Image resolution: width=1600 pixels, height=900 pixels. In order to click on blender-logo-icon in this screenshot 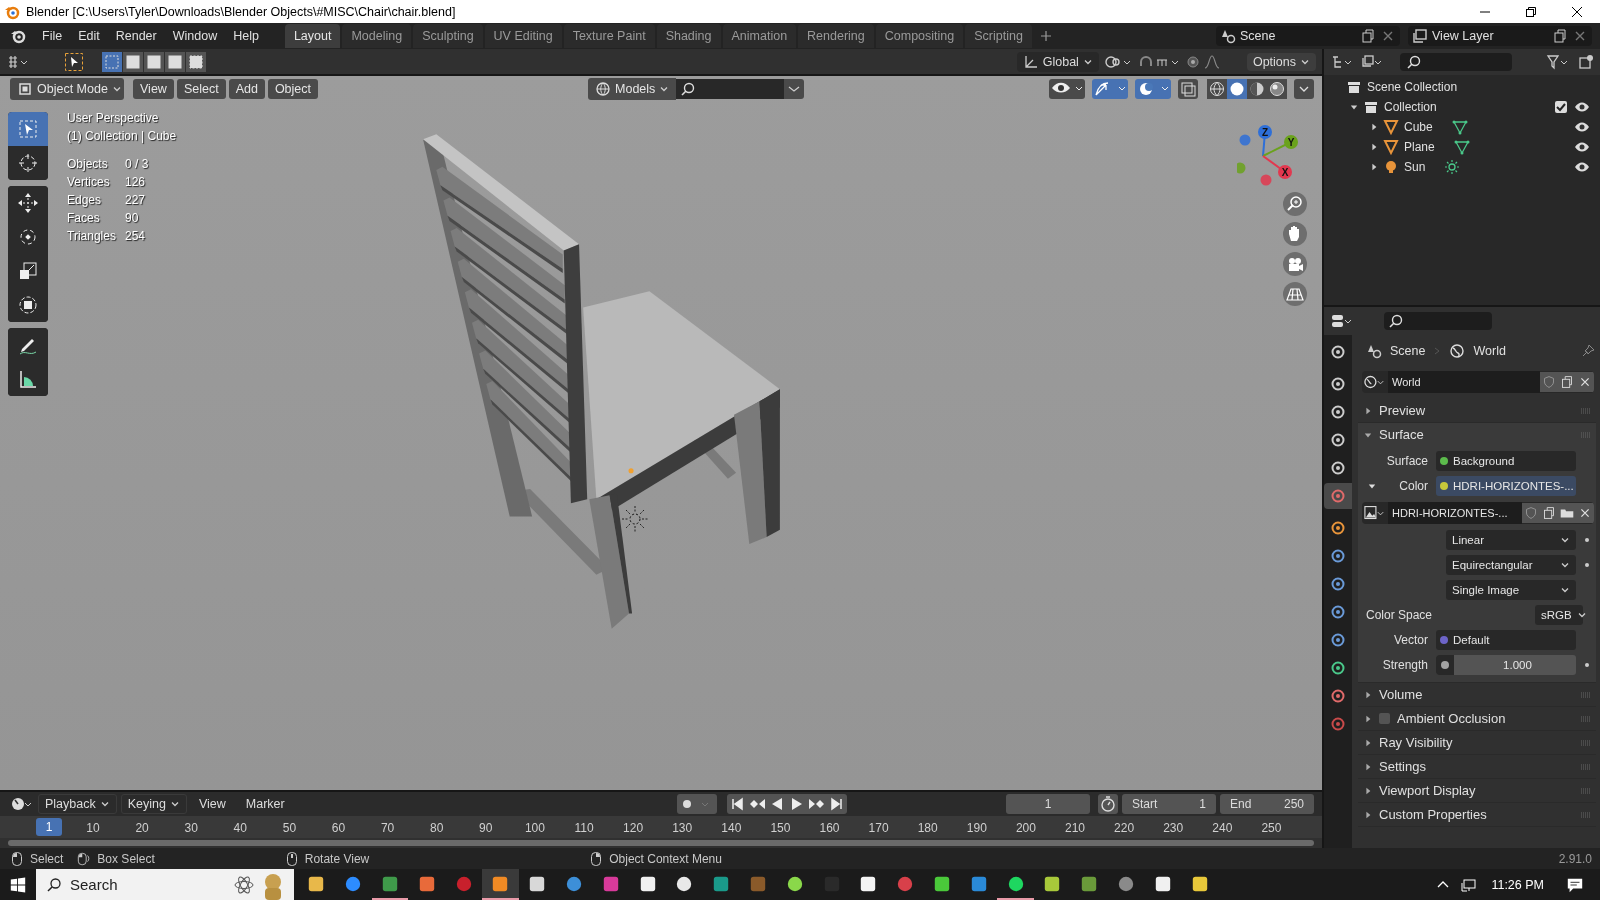, I will do `click(18, 36)`.